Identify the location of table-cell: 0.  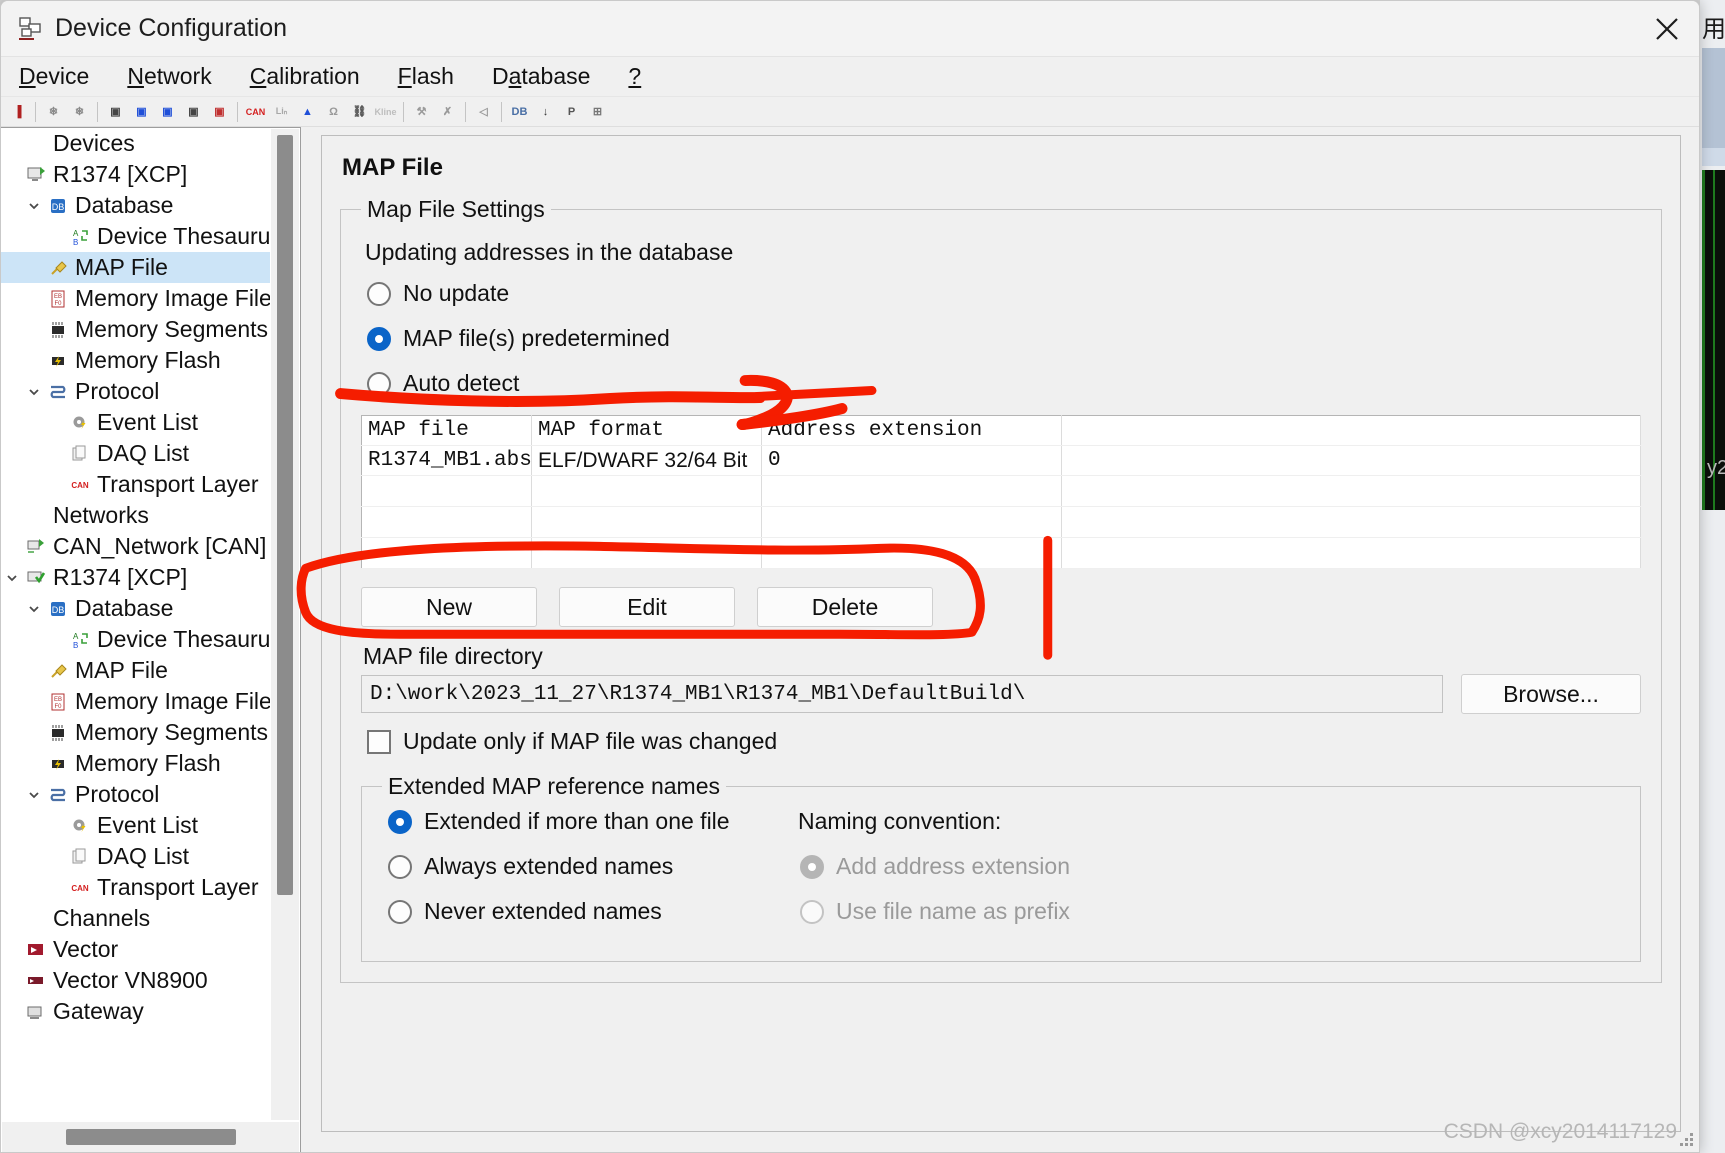
(911, 460).